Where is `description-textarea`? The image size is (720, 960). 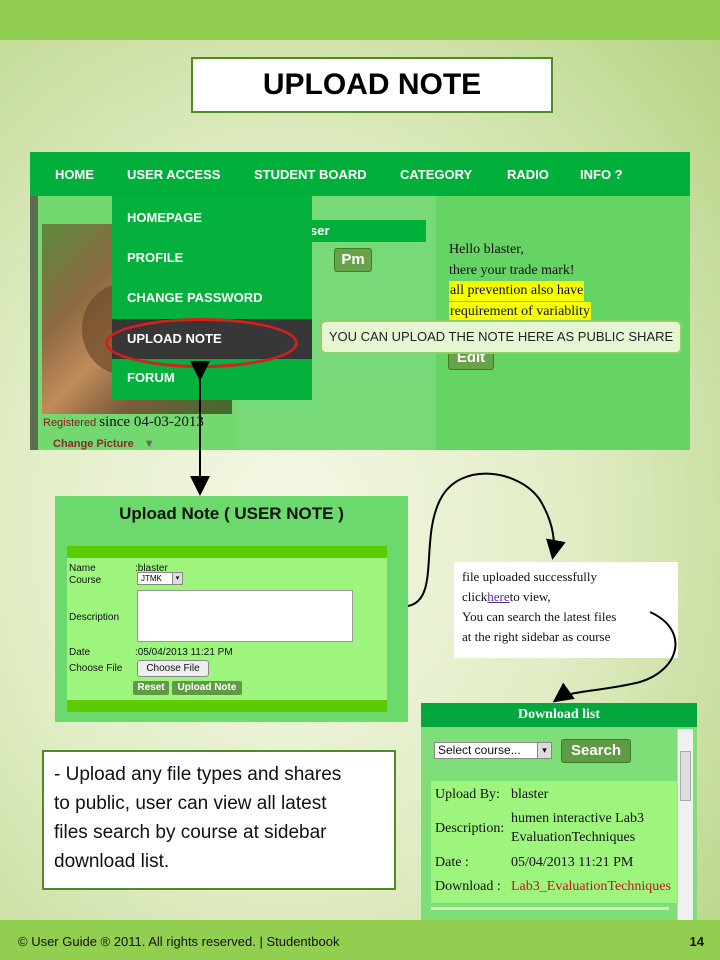 description-textarea is located at coordinates (245, 616).